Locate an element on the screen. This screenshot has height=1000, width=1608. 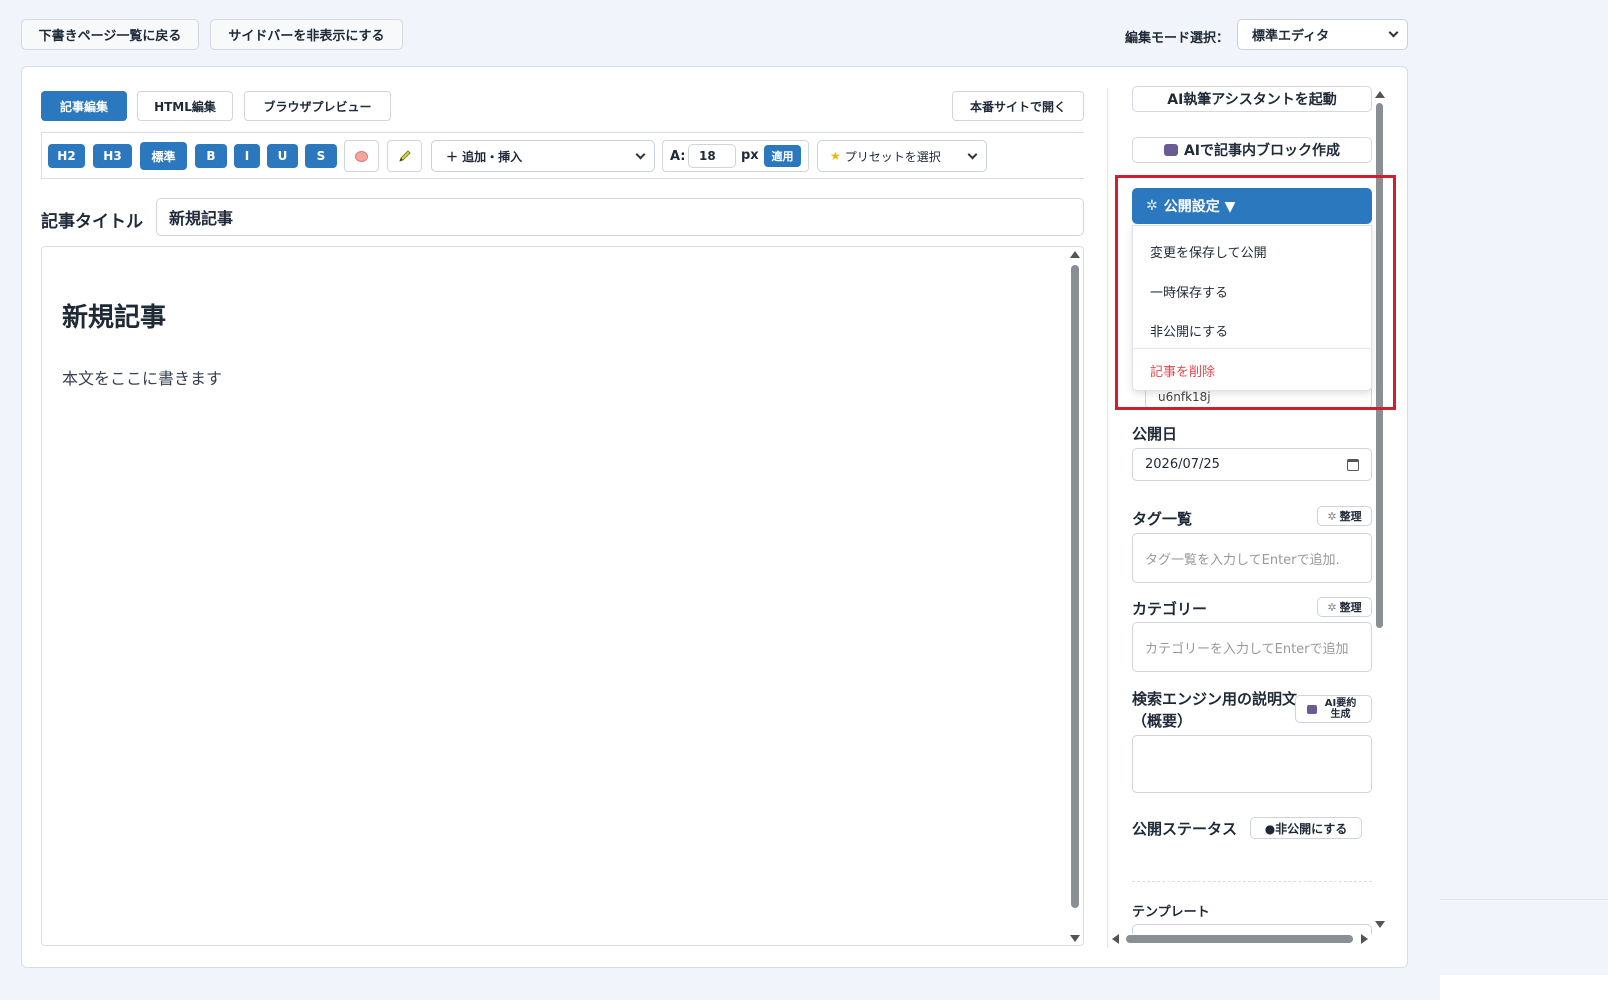
category-manage-button: ✲ 整理 is located at coordinates (1344, 607).